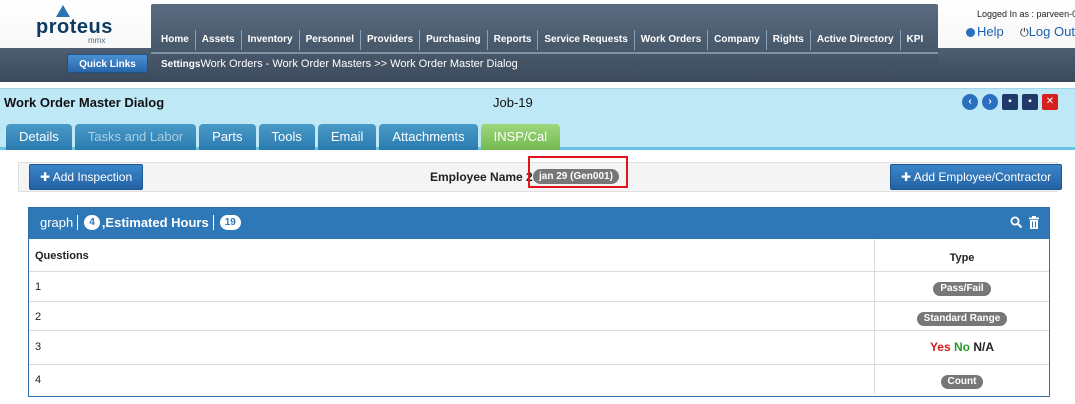 This screenshot has height=404, width=1075. Describe the element at coordinates (454, 40) in the screenshot. I see `nav-item-purchasing: Purchasing` at that location.